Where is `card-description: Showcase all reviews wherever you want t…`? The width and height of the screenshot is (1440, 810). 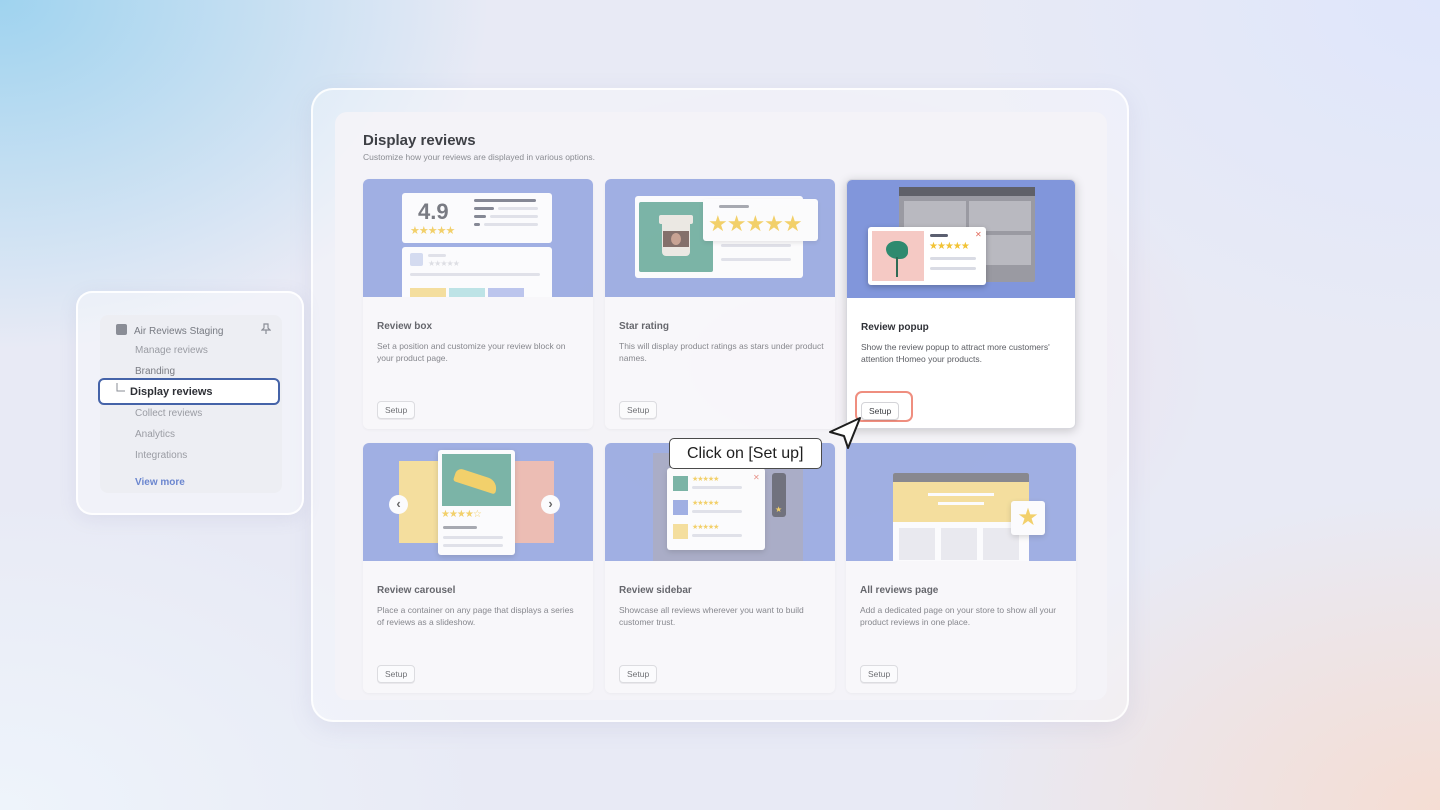 card-description: Showcase all reviews wherever you want t… is located at coordinates (711, 616).